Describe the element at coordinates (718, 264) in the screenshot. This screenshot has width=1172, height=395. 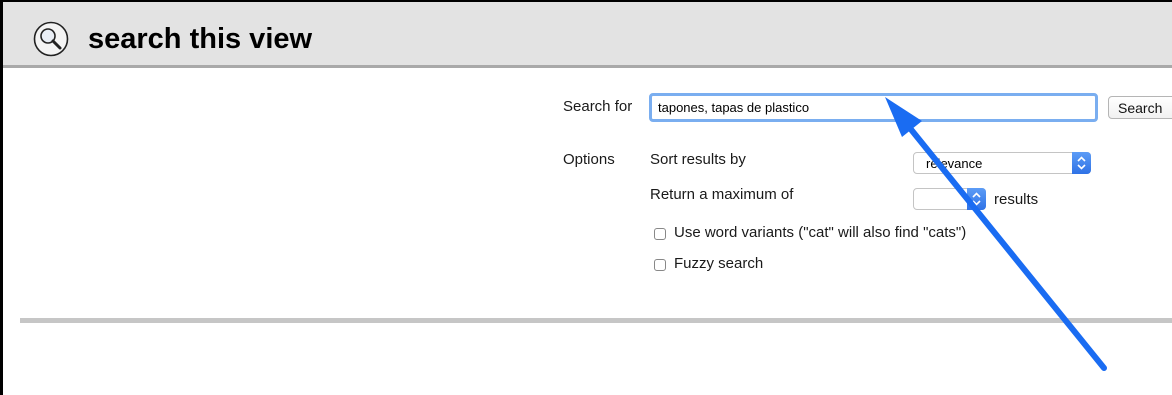
I see `fuzzy-search-label: Fuzzy search` at that location.